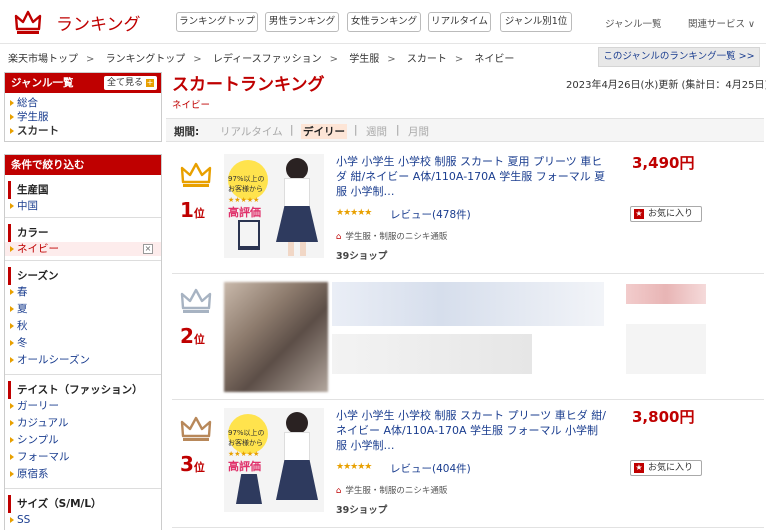 The height and width of the screenshot is (530, 766). What do you see at coordinates (83, 458) in the screenshot?
I see `filter-option: フォーマル` at bounding box center [83, 458].